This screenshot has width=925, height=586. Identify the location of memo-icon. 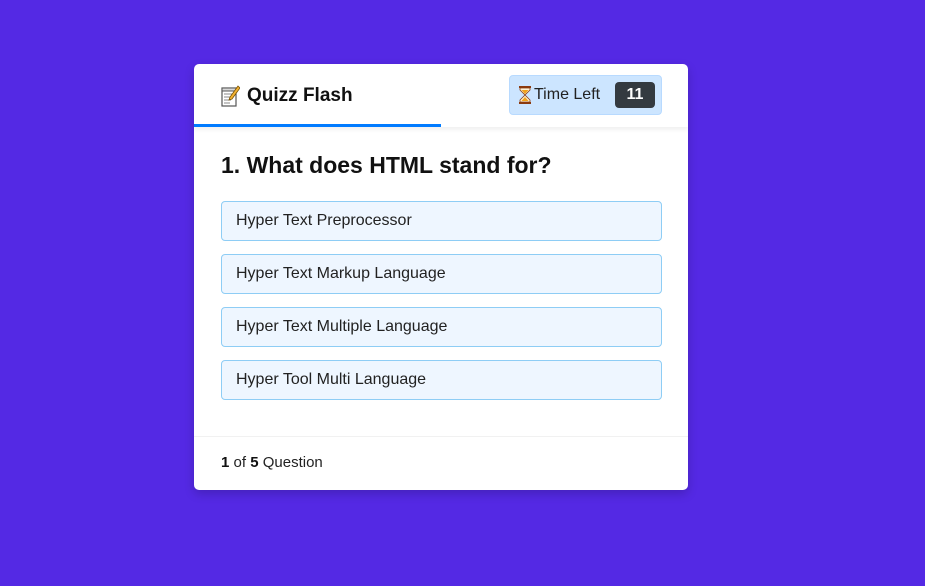
(231, 96).